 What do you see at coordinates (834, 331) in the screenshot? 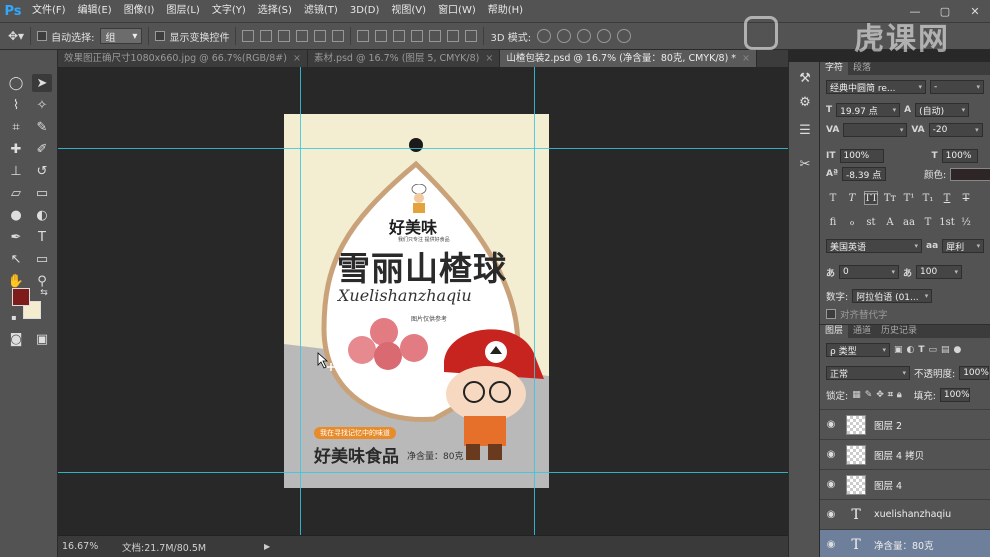
I see `tab-layers: 图层` at bounding box center [834, 331].